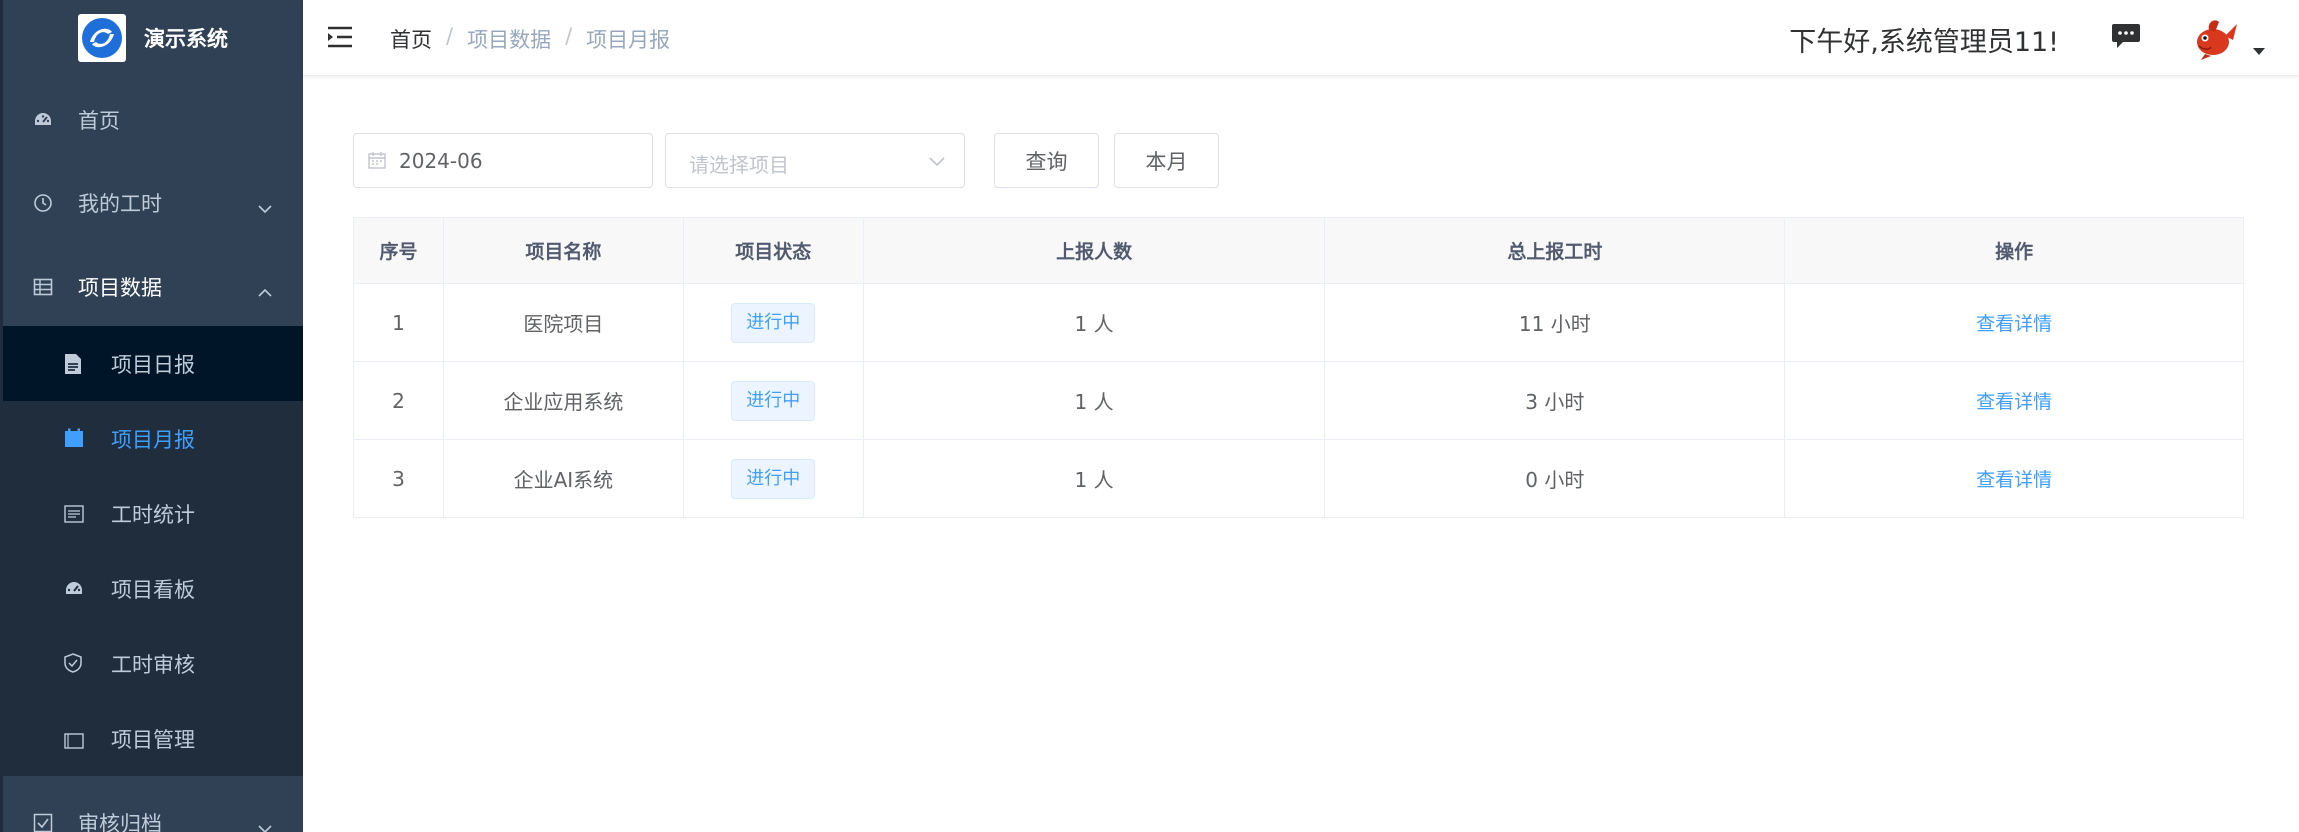  What do you see at coordinates (1046, 160) in the screenshot?
I see `query-button: 查询` at bounding box center [1046, 160].